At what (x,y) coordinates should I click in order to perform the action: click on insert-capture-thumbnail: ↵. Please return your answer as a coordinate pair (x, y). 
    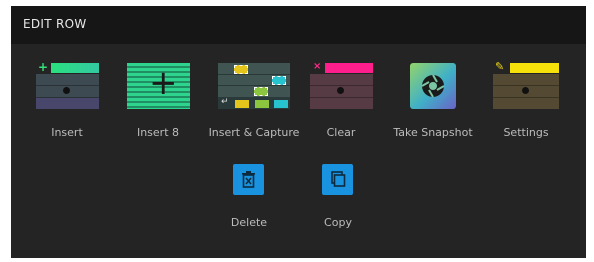
    Looking at the image, I should click on (254, 86).